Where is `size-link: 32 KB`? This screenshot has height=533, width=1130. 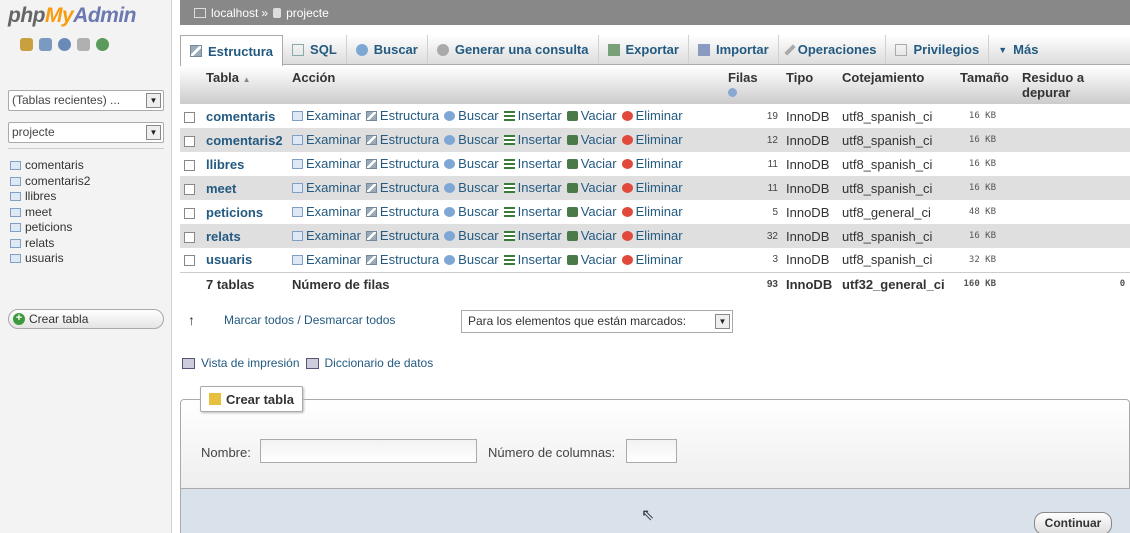
size-link: 32 KB is located at coordinates (987, 260).